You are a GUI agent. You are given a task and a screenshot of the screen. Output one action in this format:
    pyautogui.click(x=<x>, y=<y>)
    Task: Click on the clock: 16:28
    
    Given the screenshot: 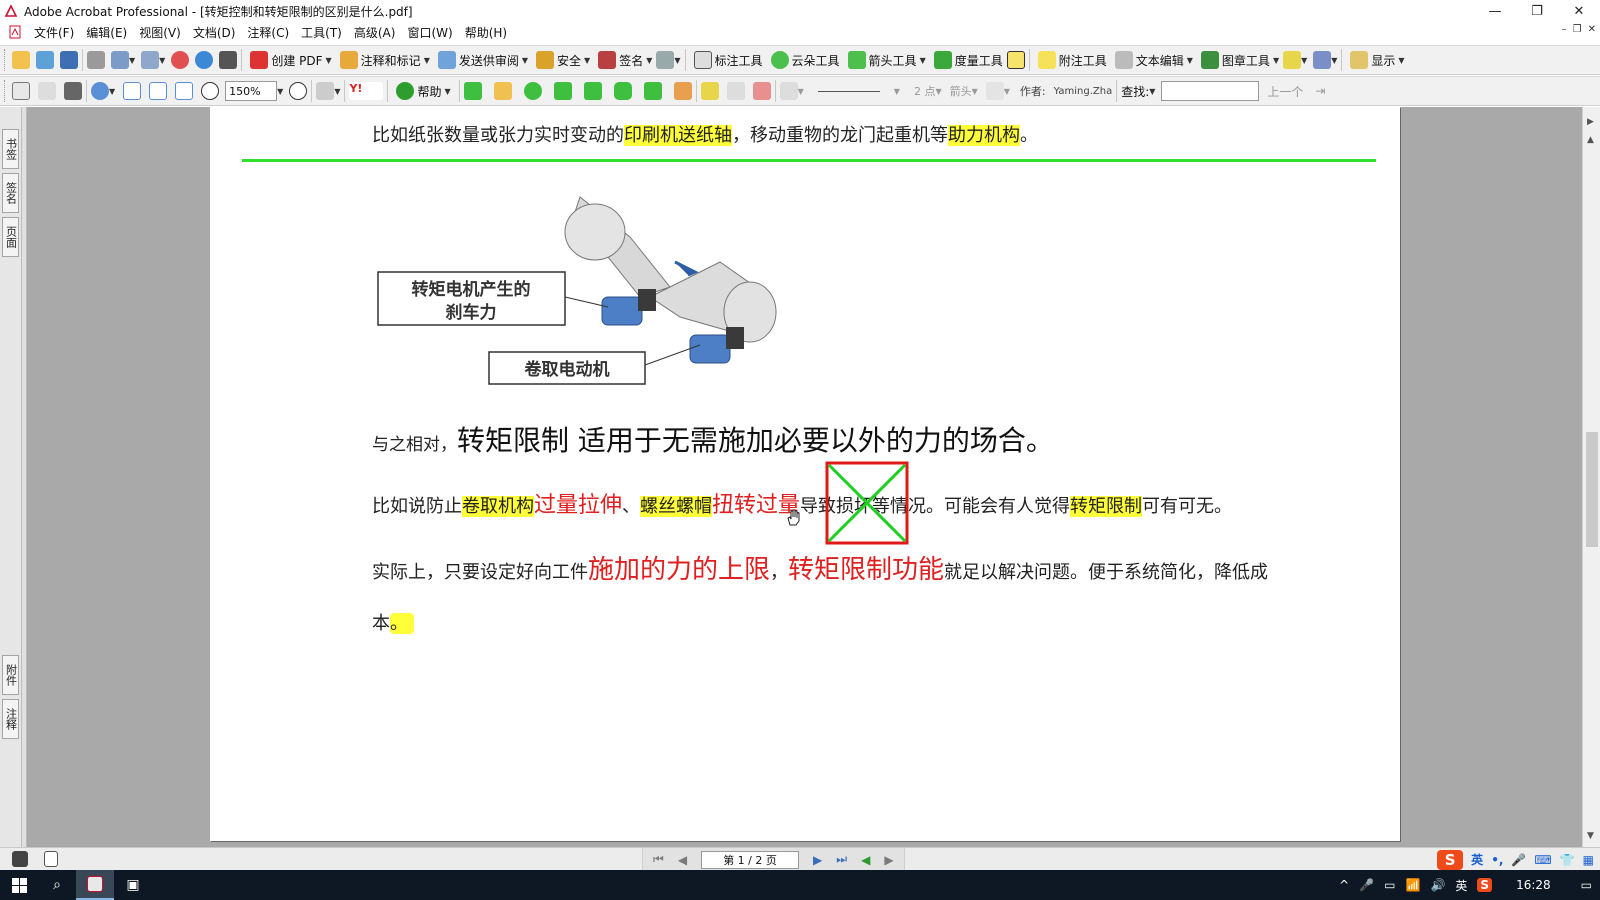 What is the action you would take?
    pyautogui.click(x=1533, y=885)
    